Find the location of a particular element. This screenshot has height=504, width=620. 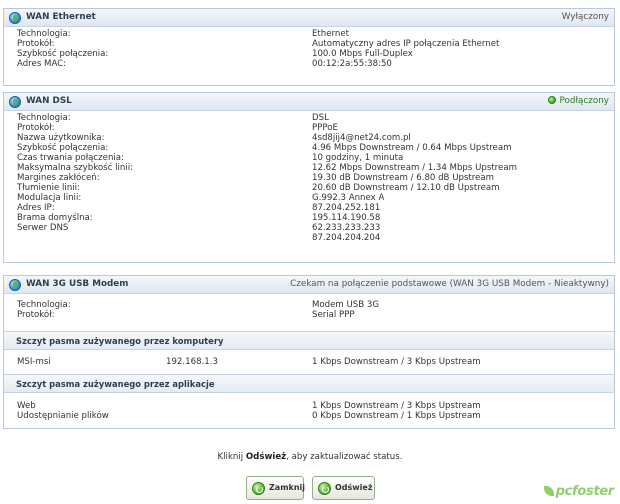

wan-dsl-title: WAN DSL is located at coordinates (49, 101).